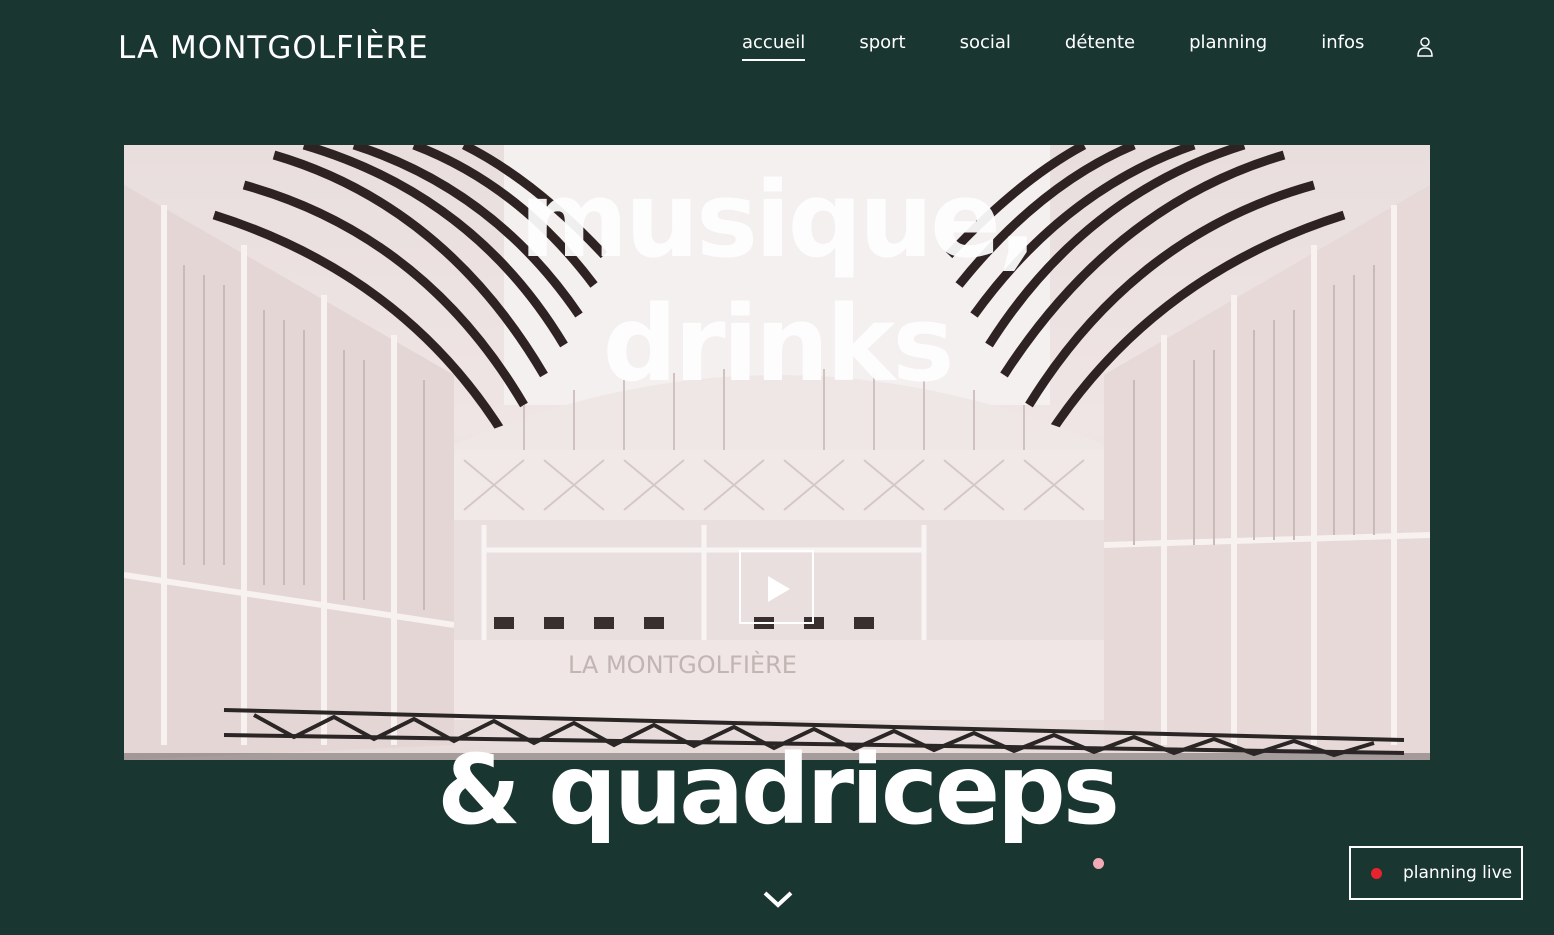  What do you see at coordinates (1376, 873) in the screenshot?
I see `live-indicator-dot` at bounding box center [1376, 873].